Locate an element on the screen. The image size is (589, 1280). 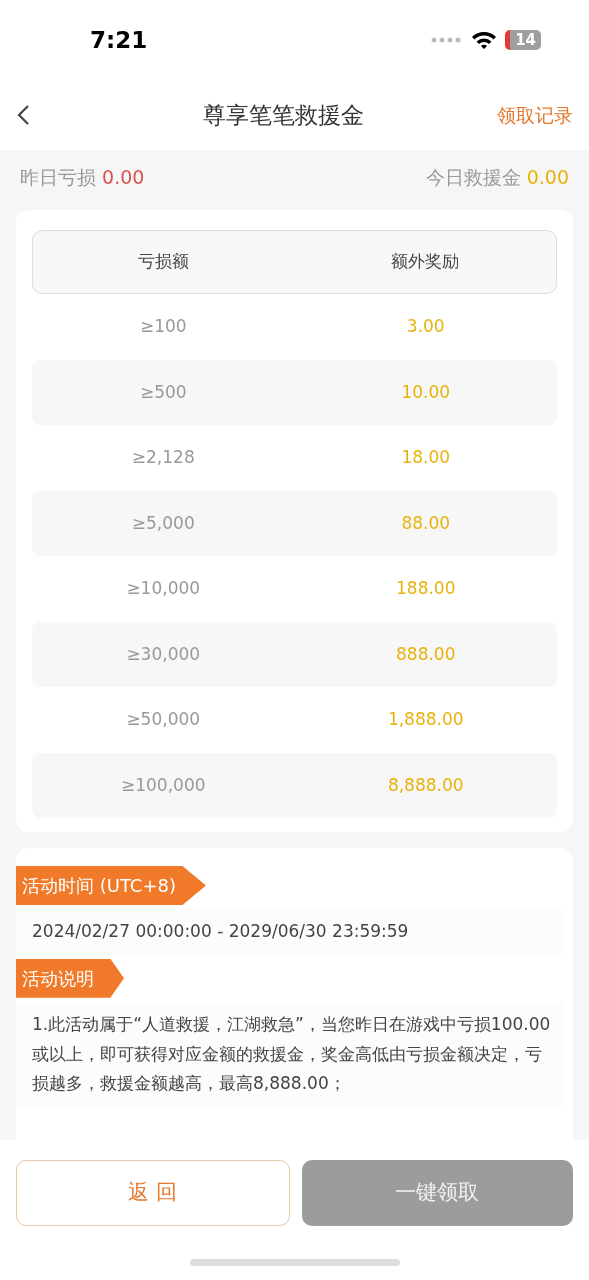
status-time: 7:21 is located at coordinates (119, 40).